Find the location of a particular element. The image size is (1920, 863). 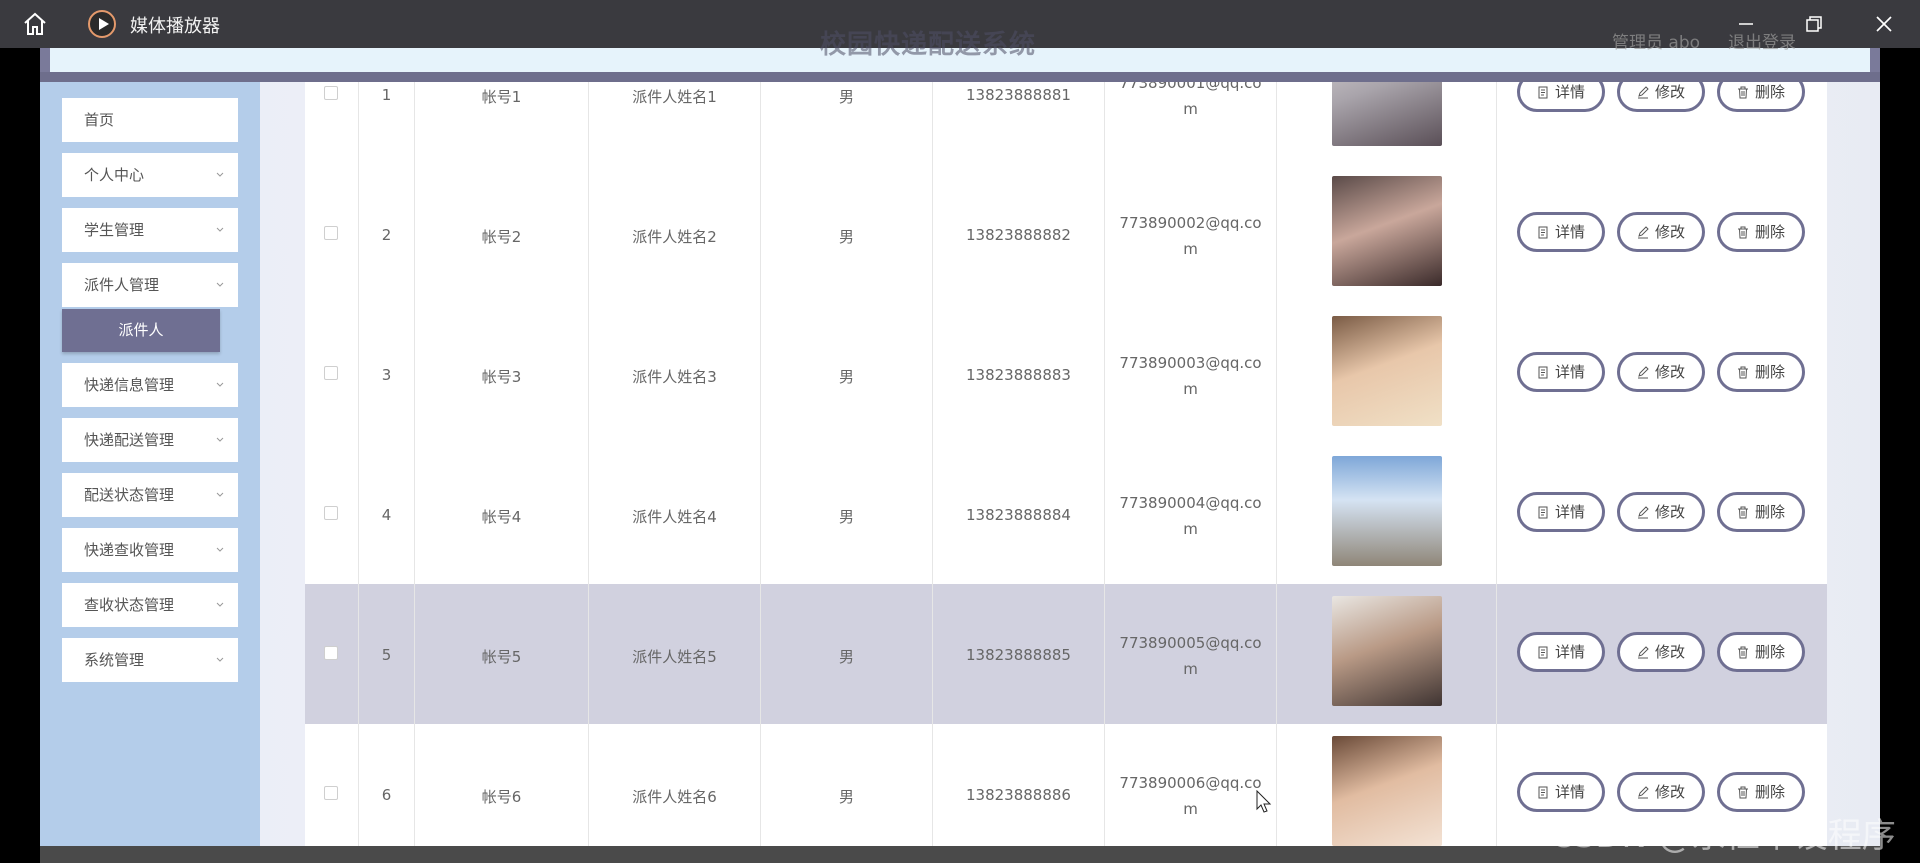

account-cell: 帐号4 is located at coordinates (502, 514).